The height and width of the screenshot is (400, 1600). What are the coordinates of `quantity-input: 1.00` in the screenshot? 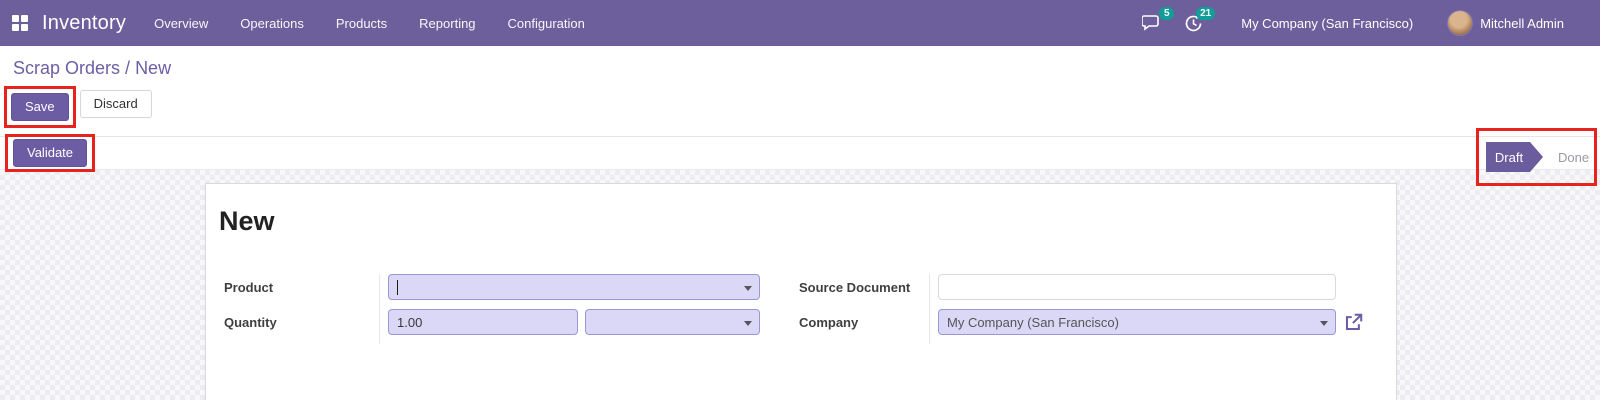 It's located at (483, 322).